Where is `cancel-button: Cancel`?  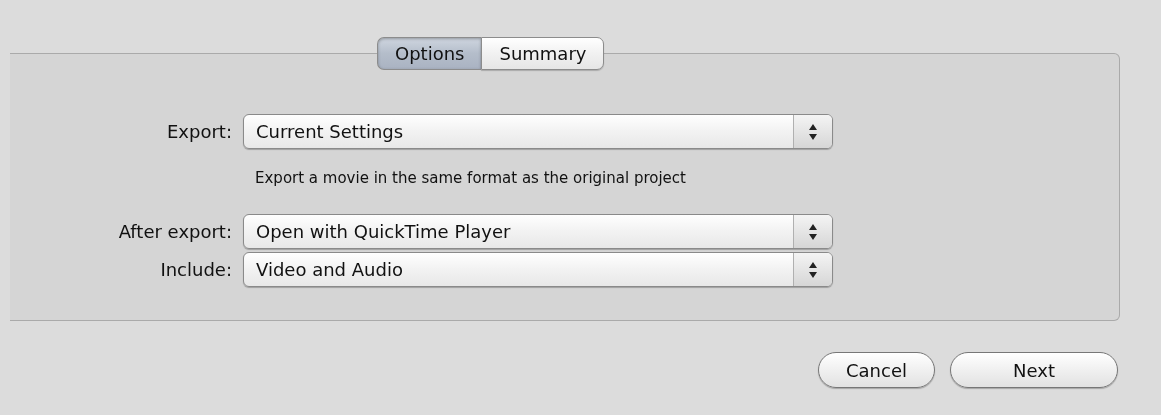 cancel-button: Cancel is located at coordinates (876, 370).